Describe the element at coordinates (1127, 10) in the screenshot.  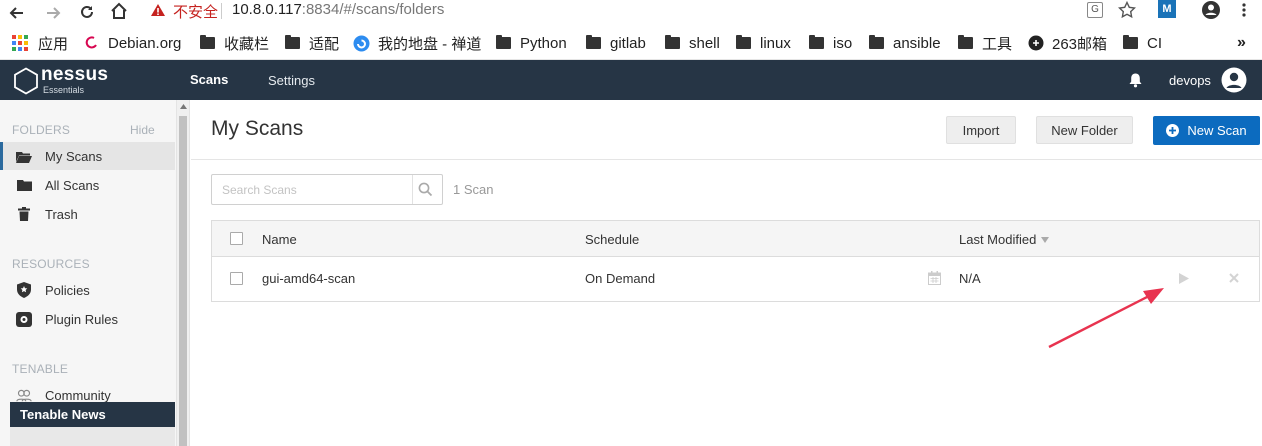
I see `star-icon` at that location.